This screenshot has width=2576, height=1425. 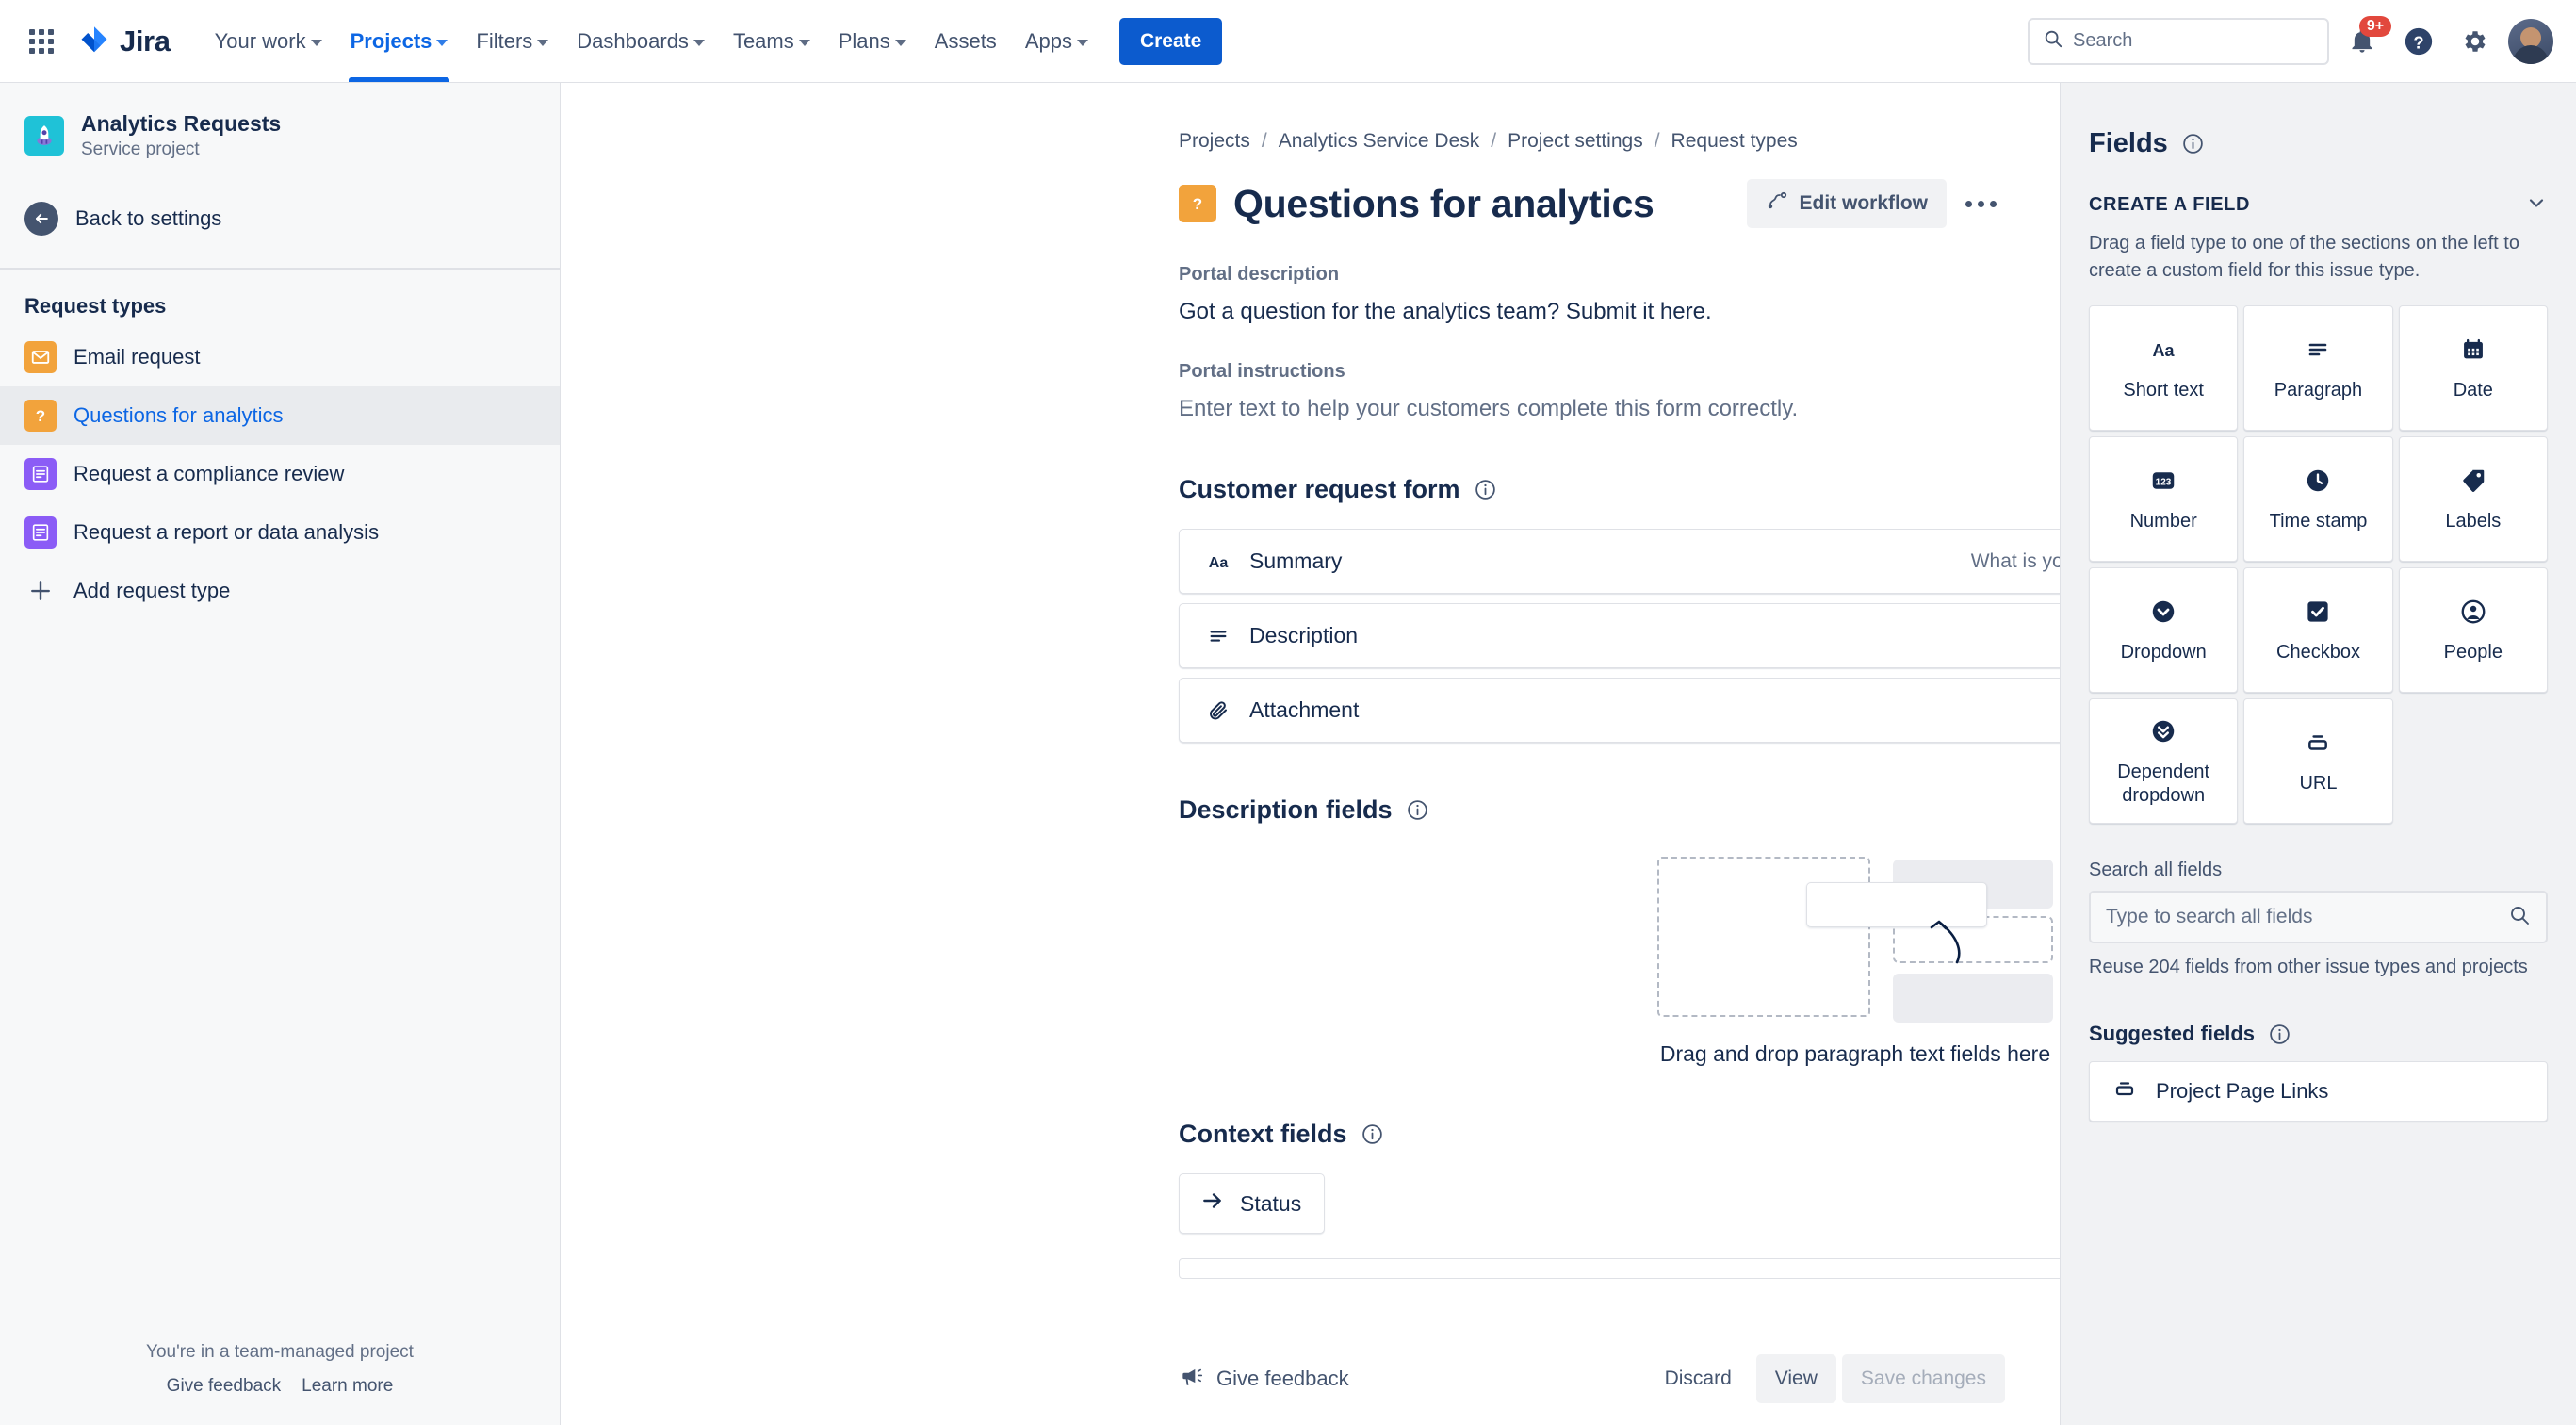 I want to click on more-horizontal-icon, so click(x=1980, y=204).